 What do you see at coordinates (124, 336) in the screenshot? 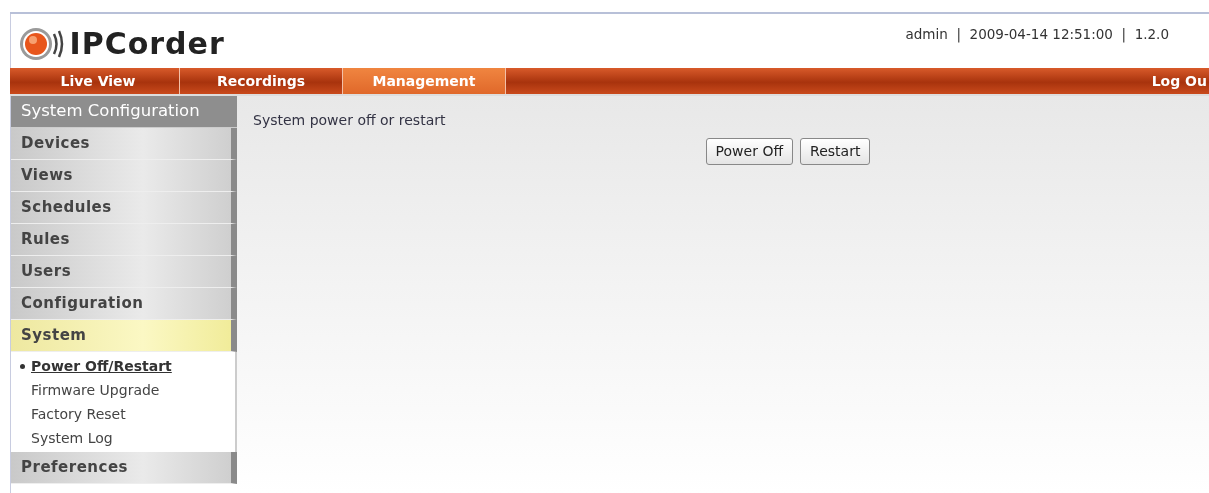
I see `sidebar-item: System` at bounding box center [124, 336].